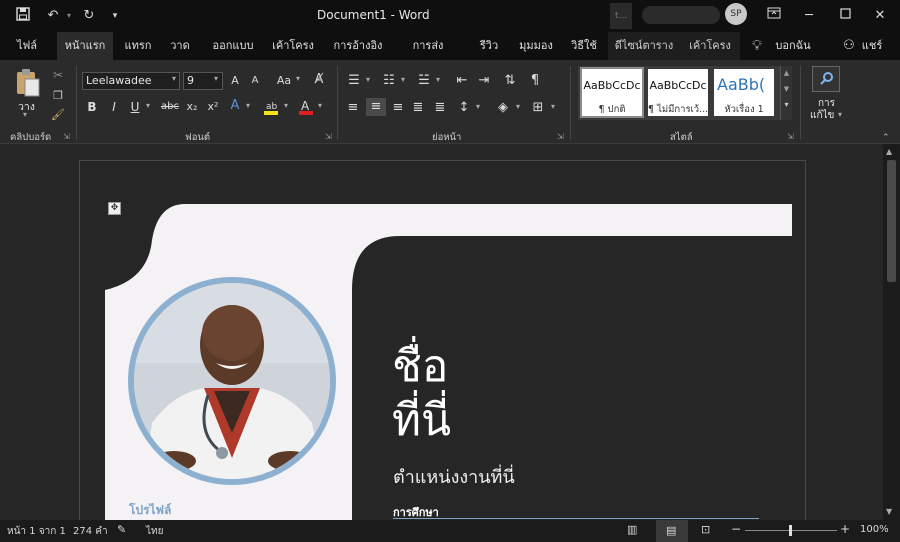 The image size is (900, 542). I want to click on tab-table-design: ดีไซน์ตาราง, so click(644, 46).